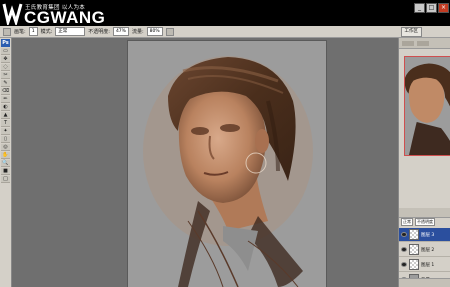  I want to click on tool-button: 🔍, so click(5, 163).